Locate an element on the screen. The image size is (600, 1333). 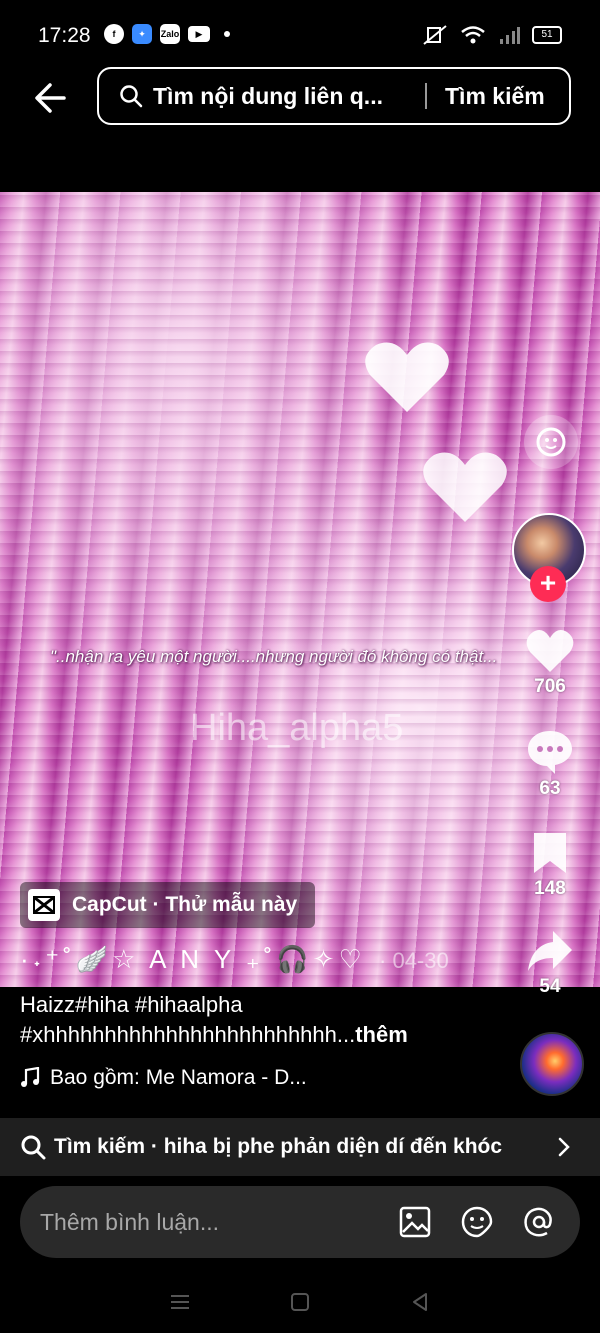
image-icon is located at coordinates (415, 1222).